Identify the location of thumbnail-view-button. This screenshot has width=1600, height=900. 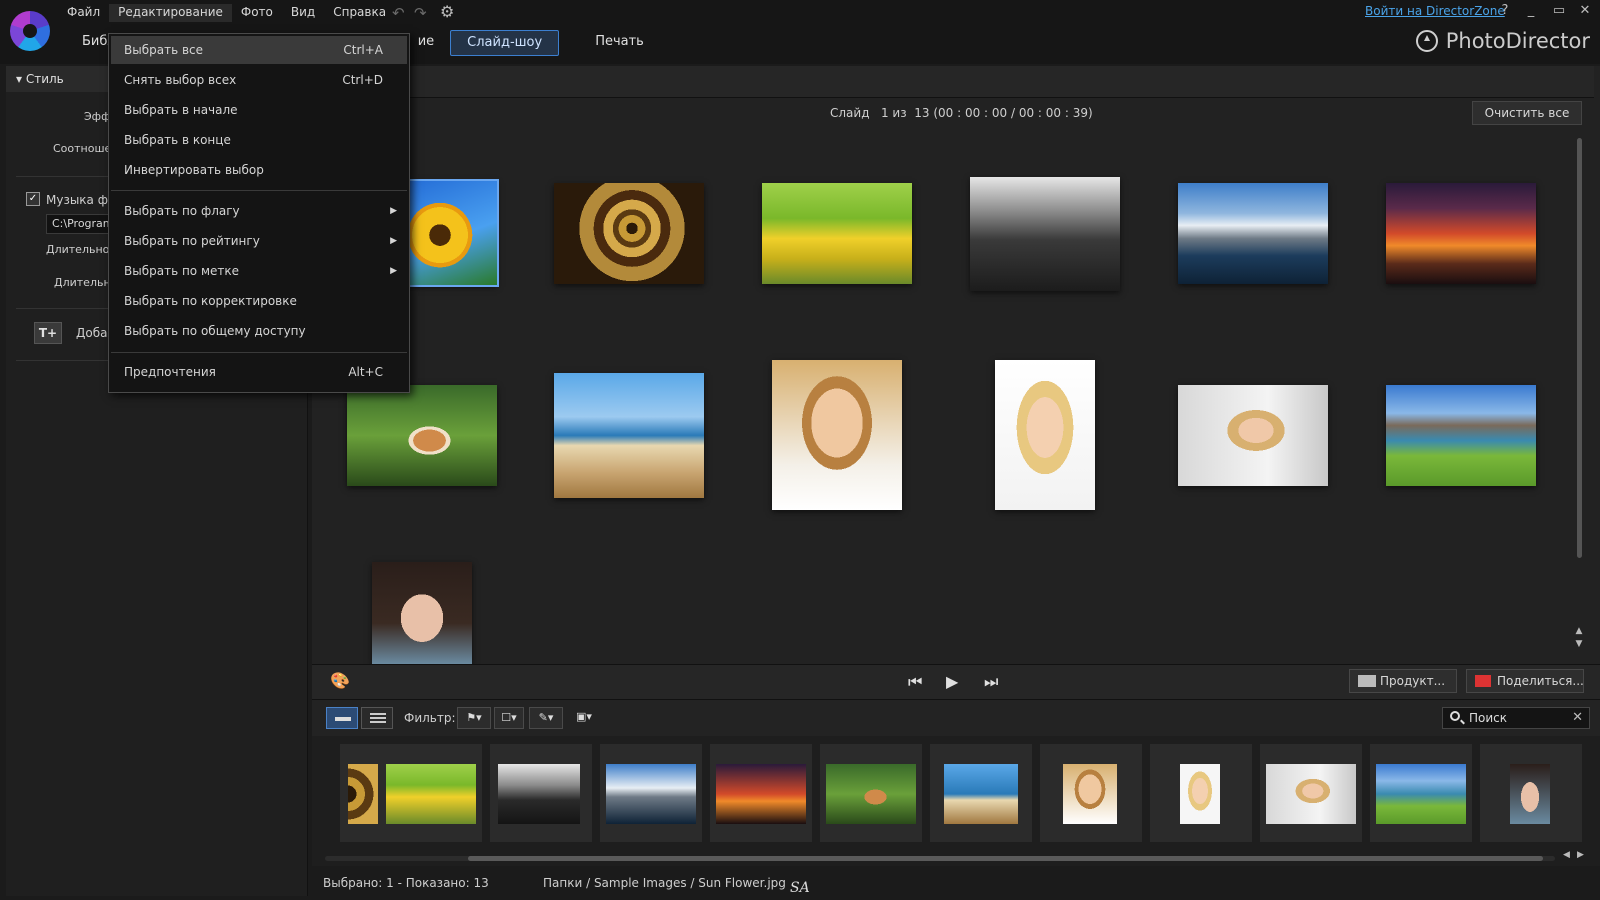
(342, 718).